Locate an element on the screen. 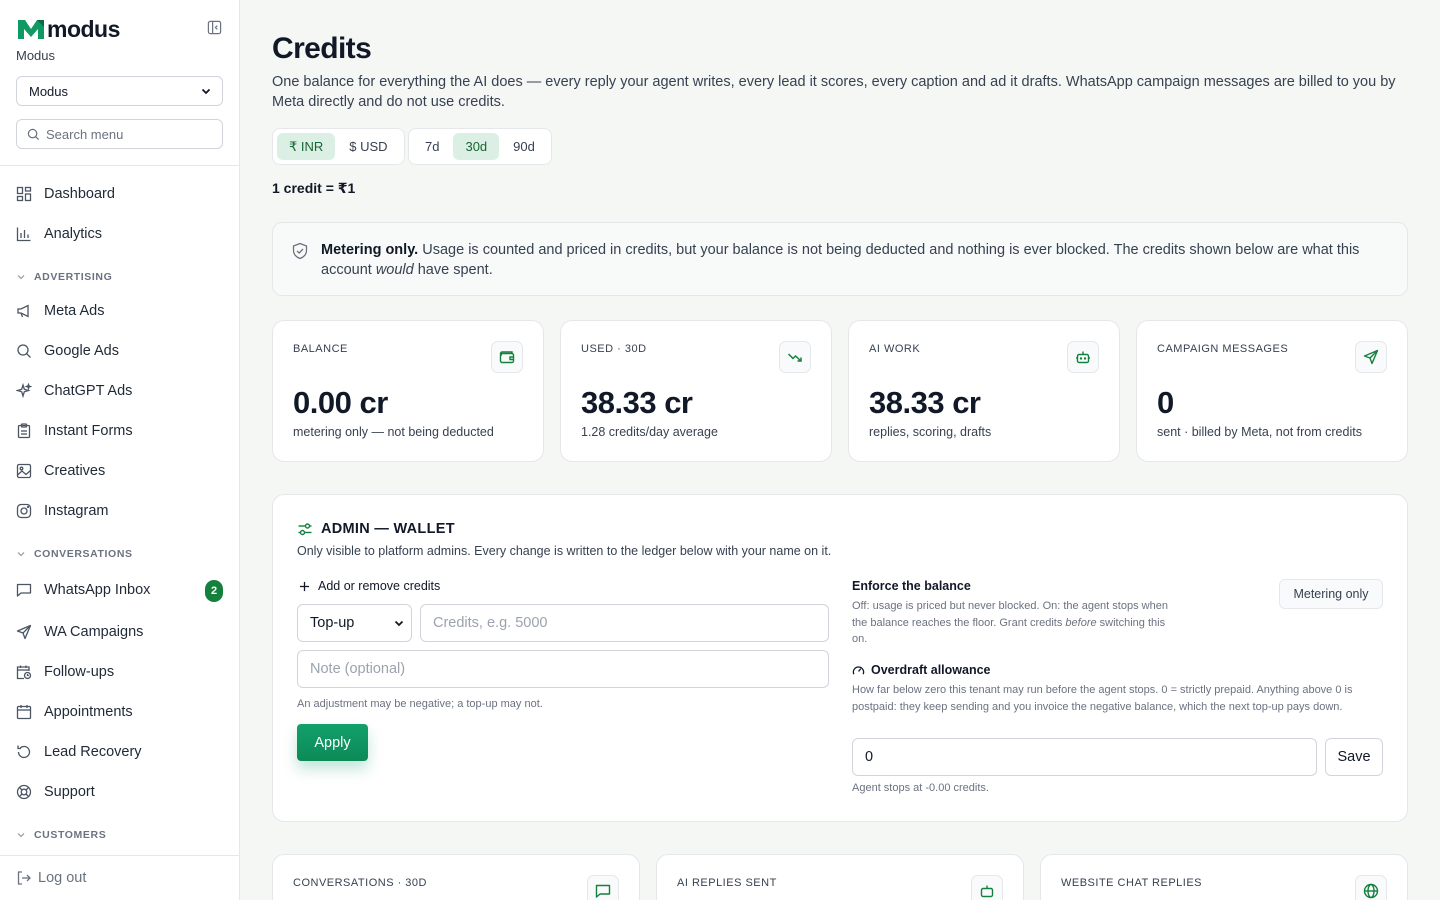  sidebar-section-advertising: ADVERTISING is located at coordinates (64, 277).